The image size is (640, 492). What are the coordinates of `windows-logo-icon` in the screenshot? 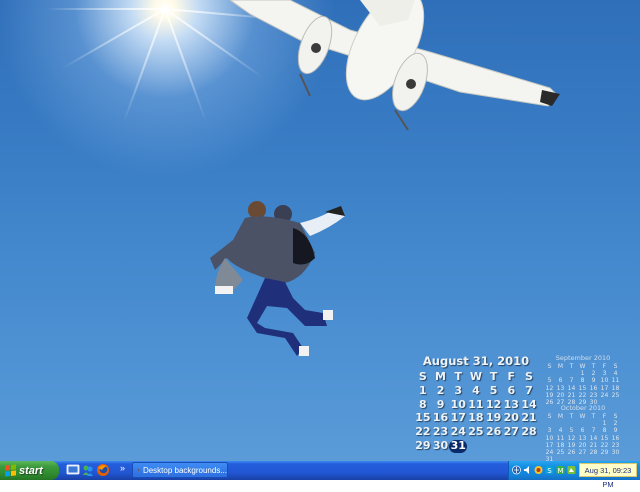 It's located at (10, 470).